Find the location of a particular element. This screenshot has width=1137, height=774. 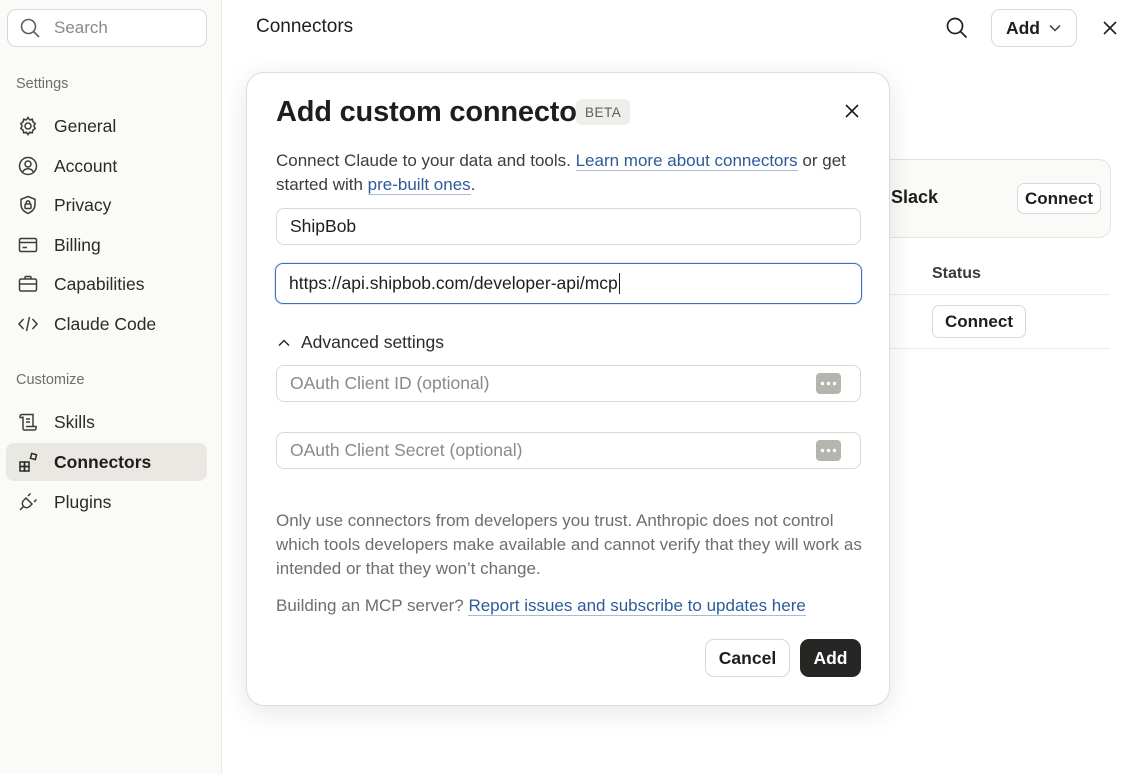

blocks-icon is located at coordinates (28, 462).